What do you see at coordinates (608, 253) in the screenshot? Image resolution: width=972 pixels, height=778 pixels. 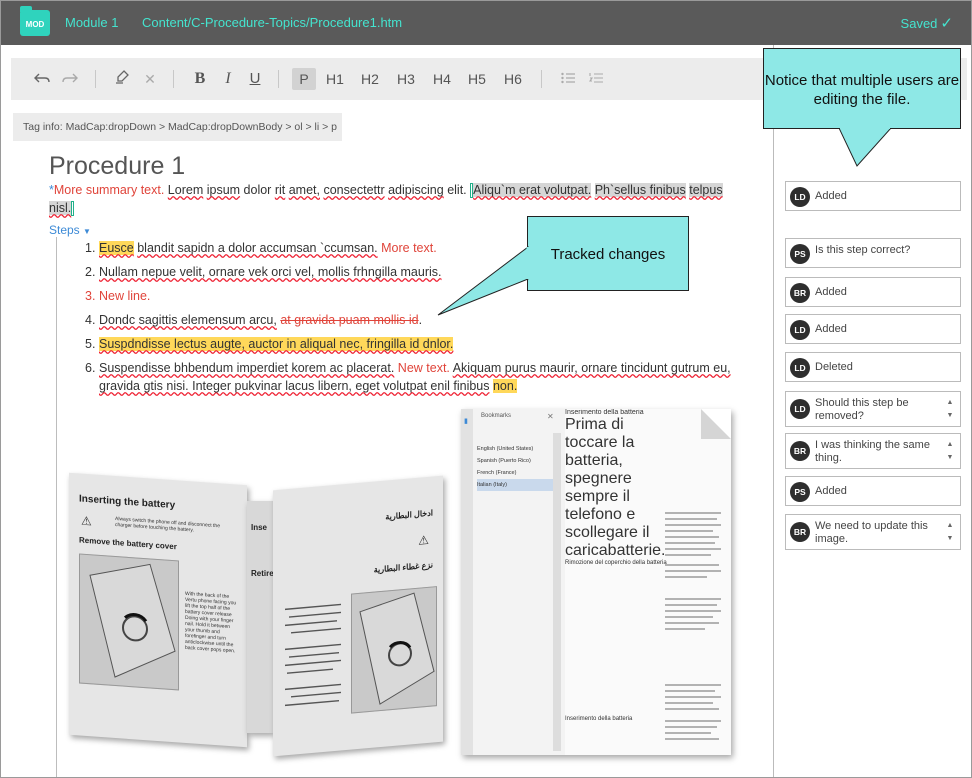 I see `tracked-changes-callout: Tracked changes` at bounding box center [608, 253].